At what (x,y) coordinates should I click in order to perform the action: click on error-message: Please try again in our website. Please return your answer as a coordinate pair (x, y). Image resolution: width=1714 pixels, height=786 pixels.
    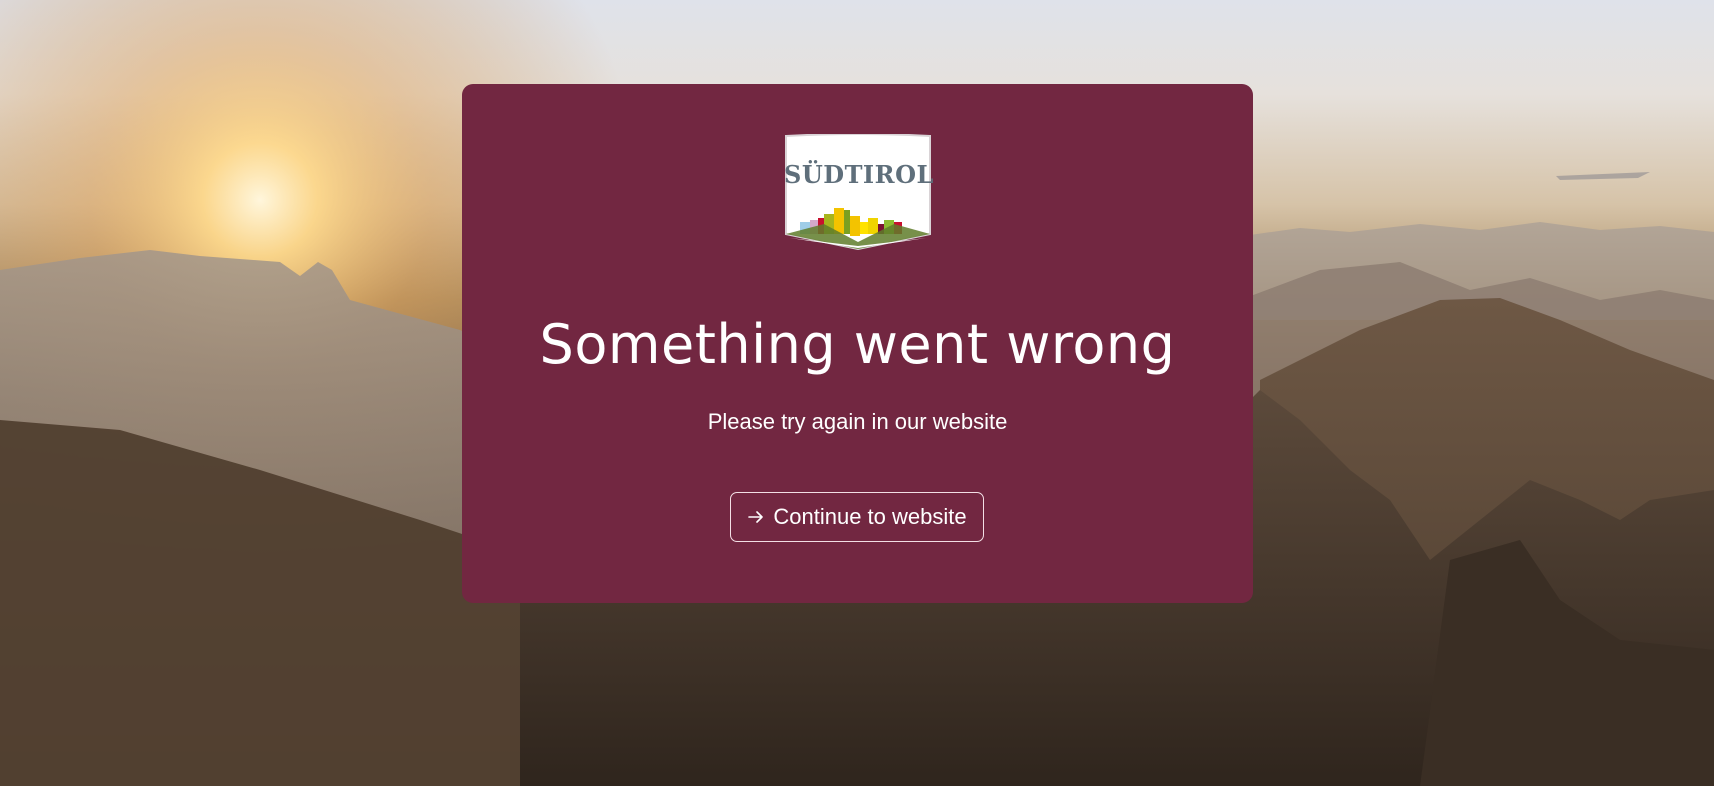
    Looking at the image, I should click on (857, 421).